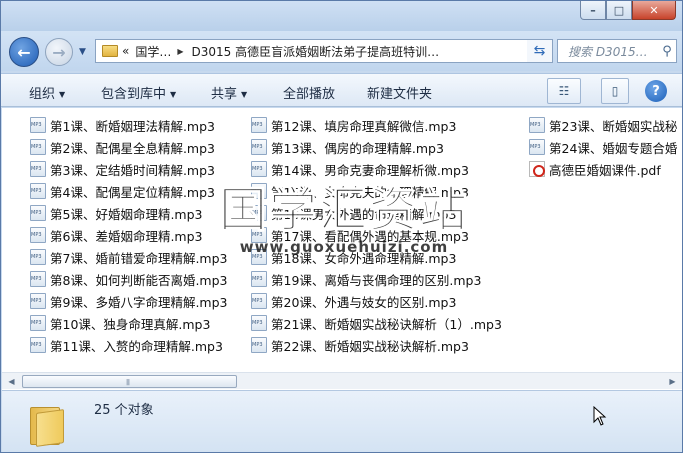  I want to click on file-item: 高德臣婚姻课件.pdf, so click(603, 169).